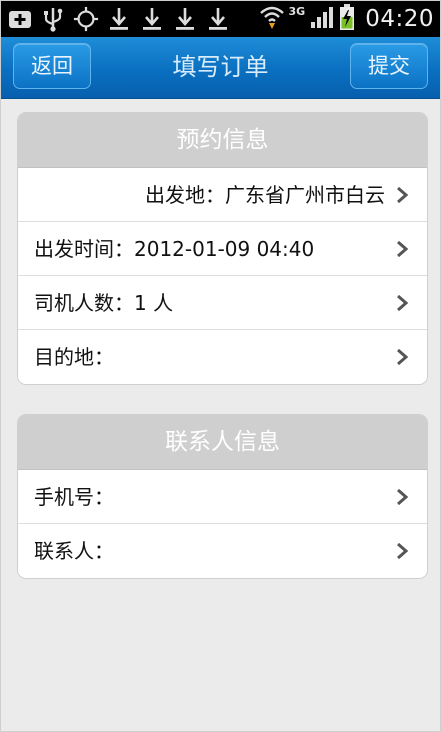  I want to click on network-type: 3G, so click(297, 11).